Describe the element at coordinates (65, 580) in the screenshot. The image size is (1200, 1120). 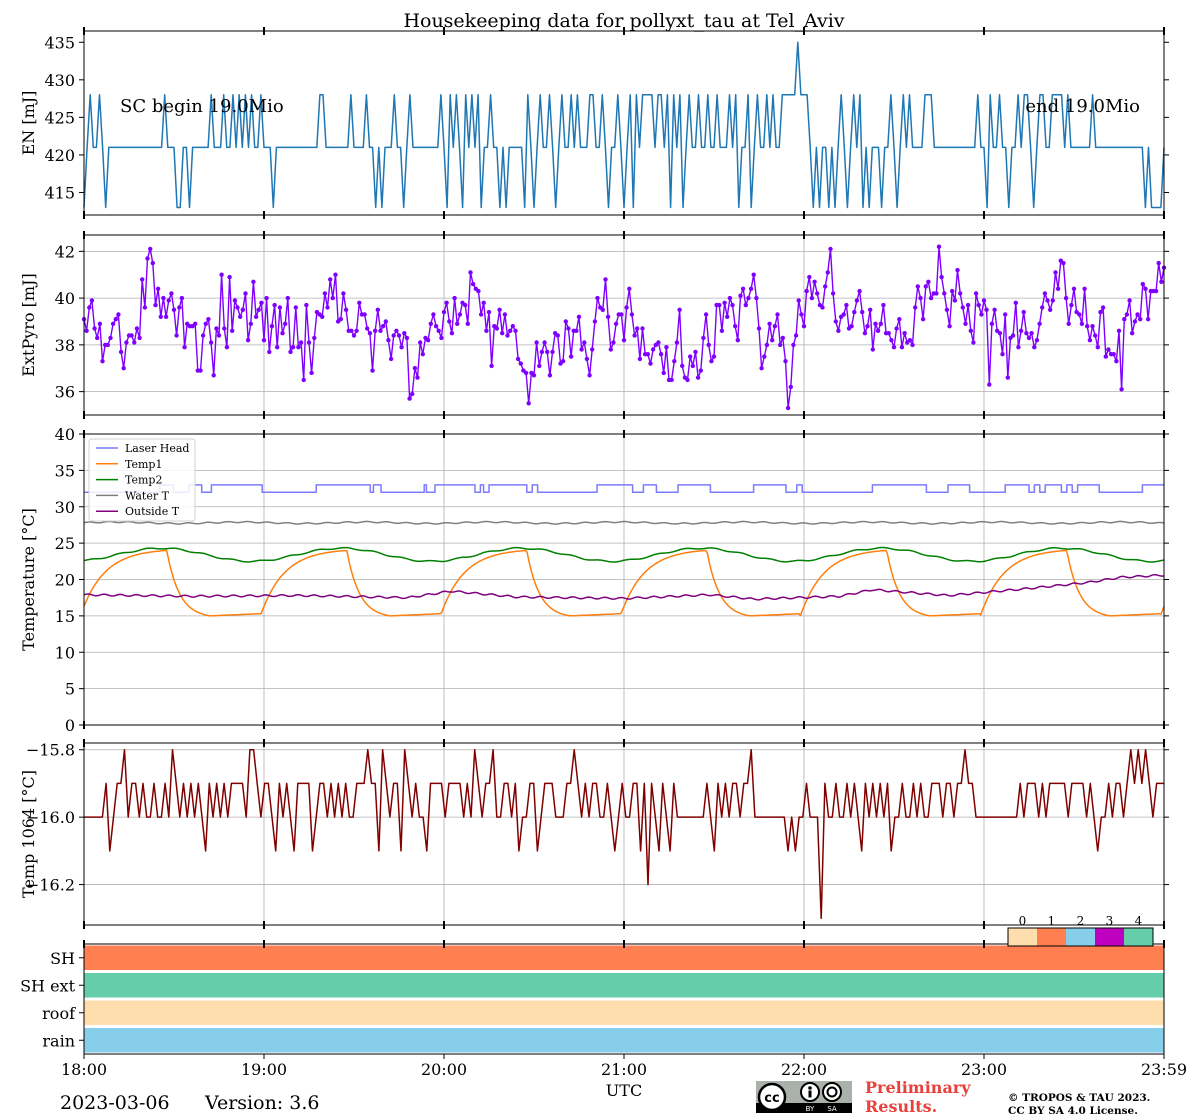
I see `temperature-ytick-label: 20` at that location.